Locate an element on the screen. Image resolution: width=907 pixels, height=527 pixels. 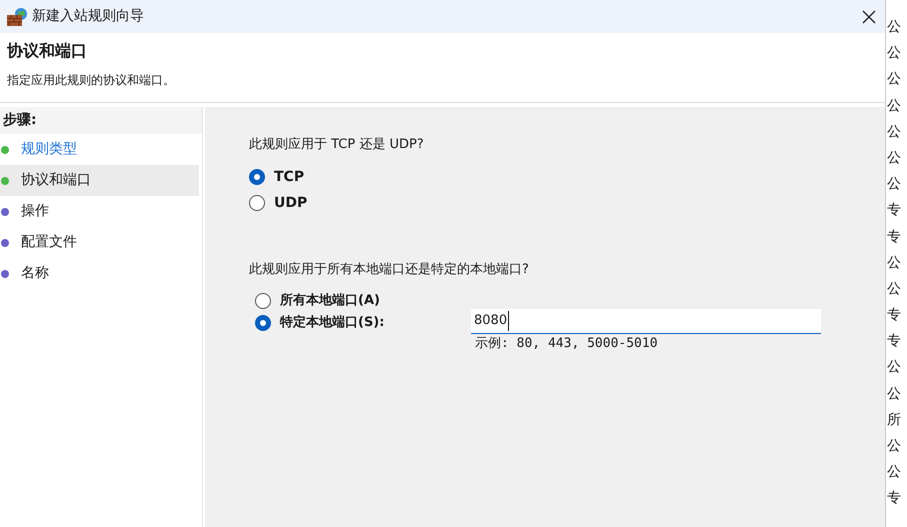
option-label: 所有本地端口(A) is located at coordinates (330, 301).